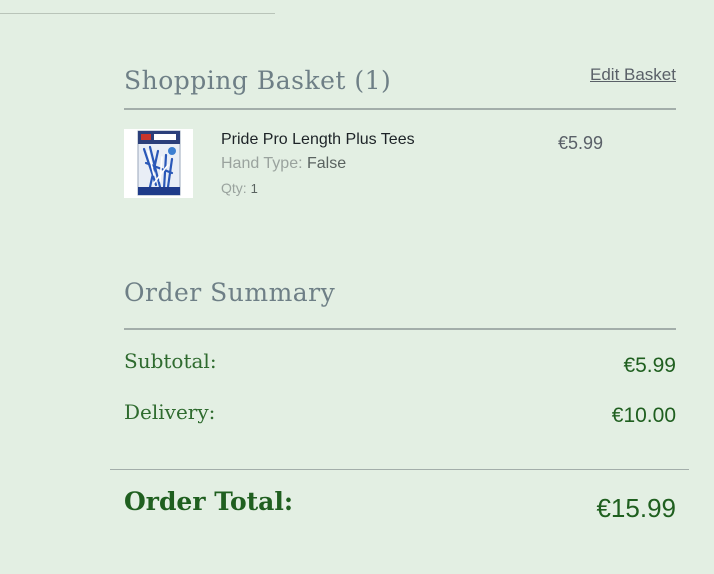  I want to click on delivery-label: Delivery:, so click(170, 412).